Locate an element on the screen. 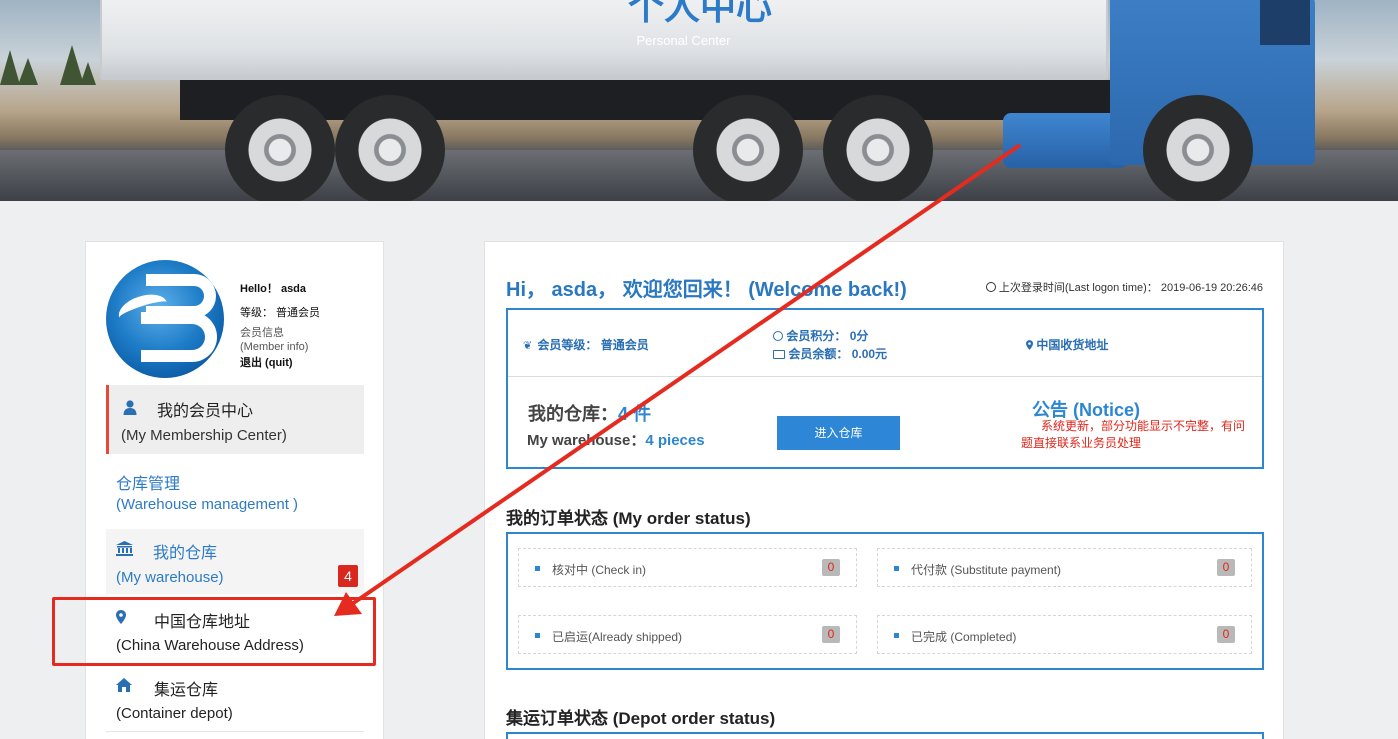 The width and height of the screenshot is (1398, 739). avatar is located at coordinates (165, 319).